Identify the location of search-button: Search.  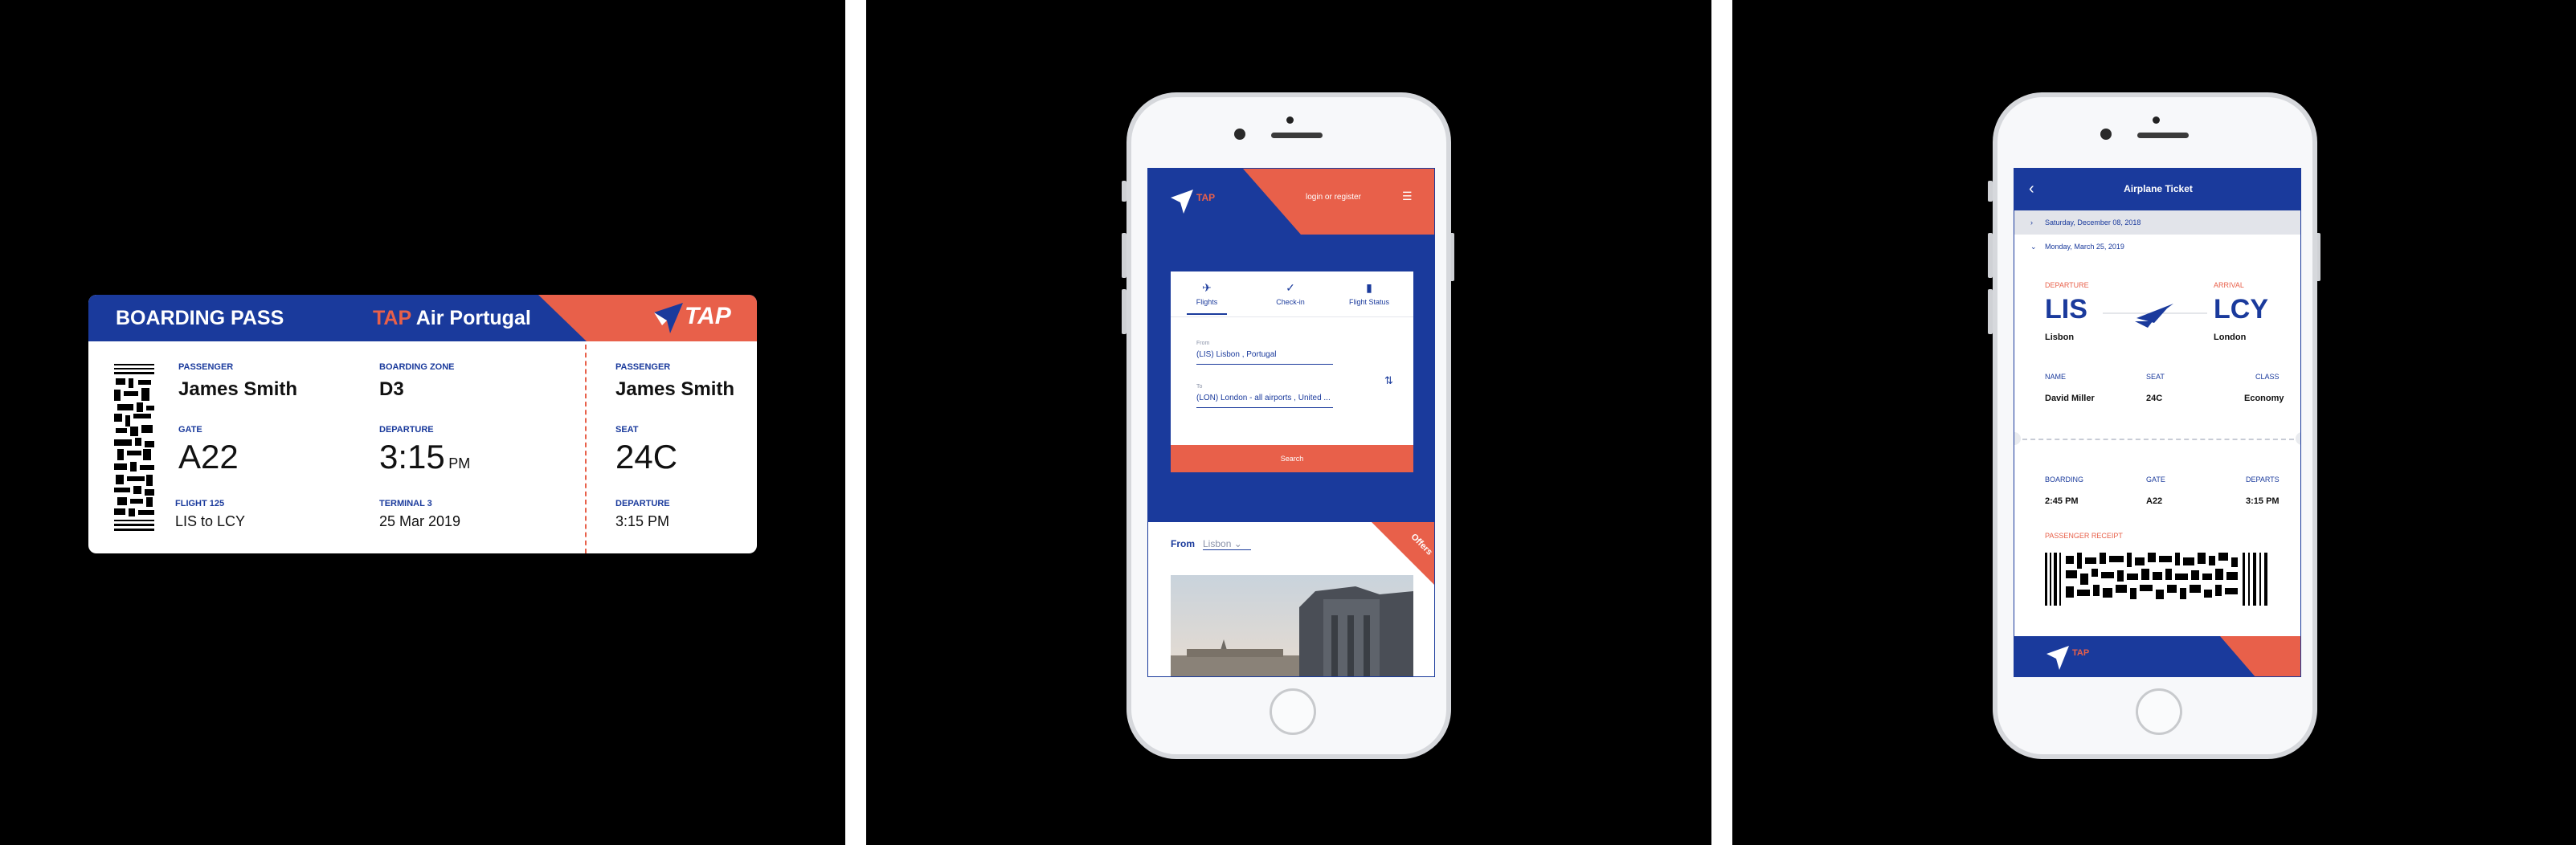
(1292, 459).